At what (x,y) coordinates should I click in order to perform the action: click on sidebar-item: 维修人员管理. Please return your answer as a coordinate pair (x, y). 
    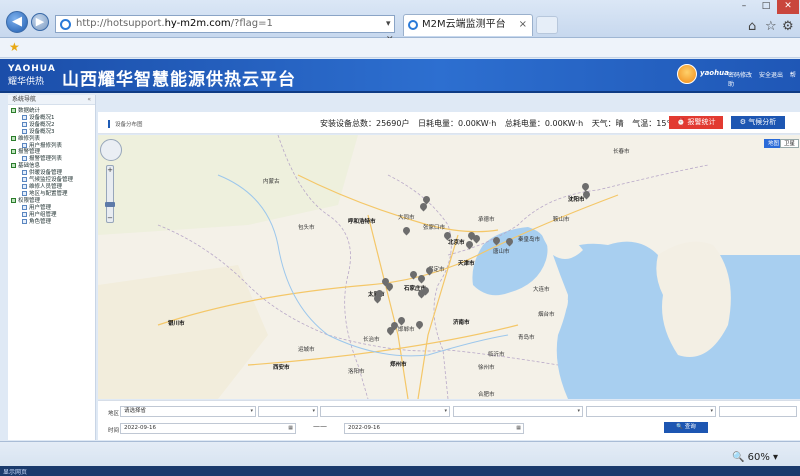
    Looking at the image, I should click on (51, 187).